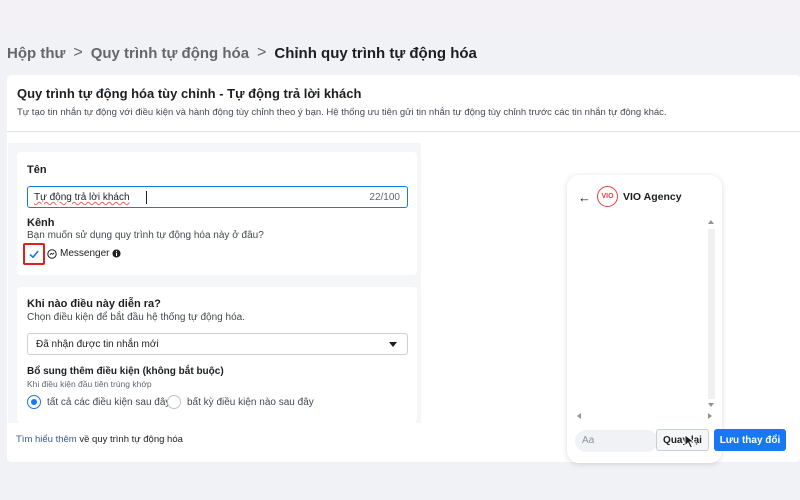 The width and height of the screenshot is (800, 500). I want to click on messenger-label: Messenger, so click(85, 253).